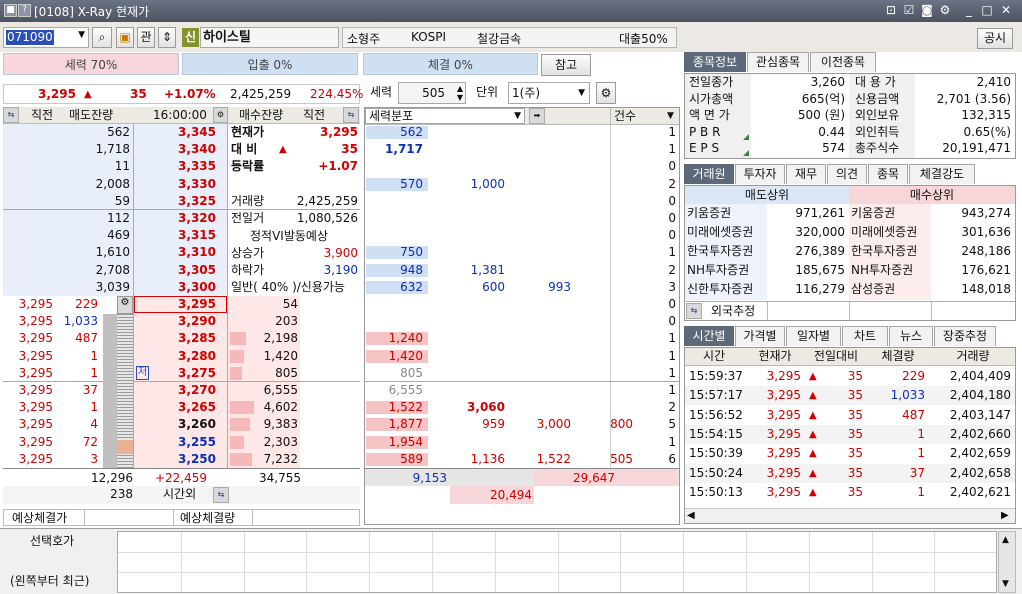 This screenshot has height=594, width=1022. Describe the element at coordinates (888, 174) in the screenshot. I see `tab-brokertabs-4: 종목` at that location.